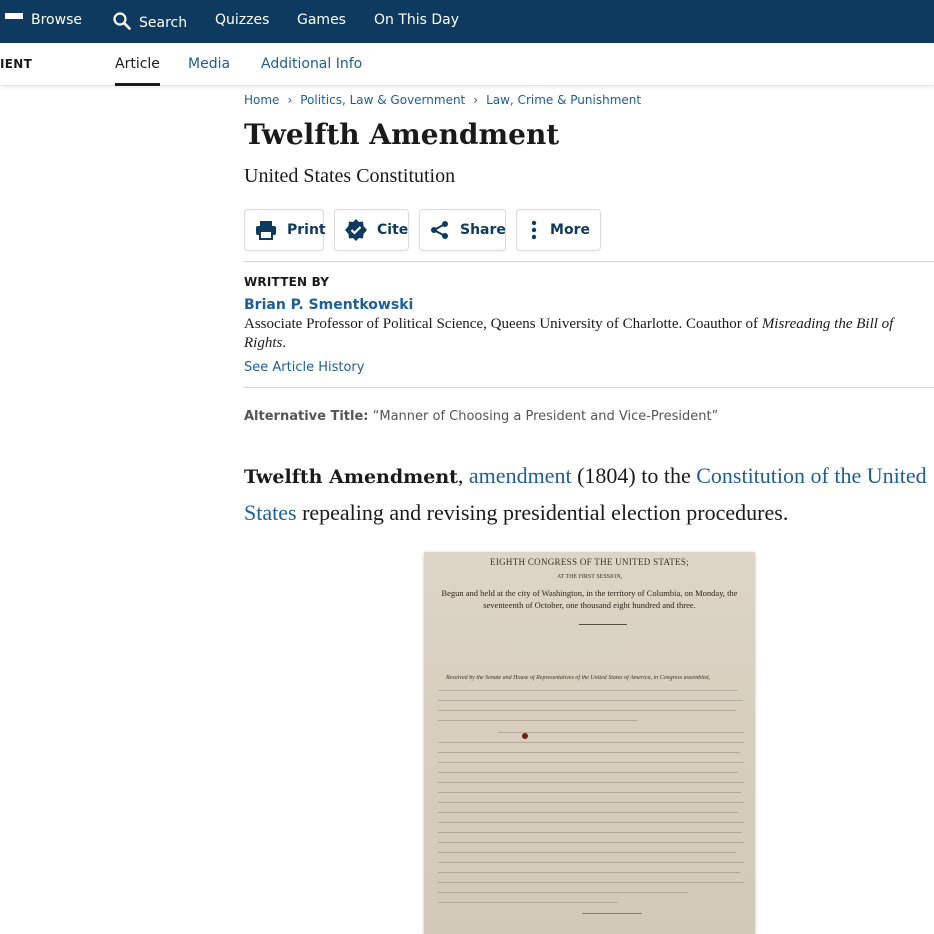 Image resolution: width=934 pixels, height=934 pixels. Describe the element at coordinates (589, 562) in the screenshot. I see `document-heading: EIGHTH CONGRESS OF THE UNITED STATES;` at that location.